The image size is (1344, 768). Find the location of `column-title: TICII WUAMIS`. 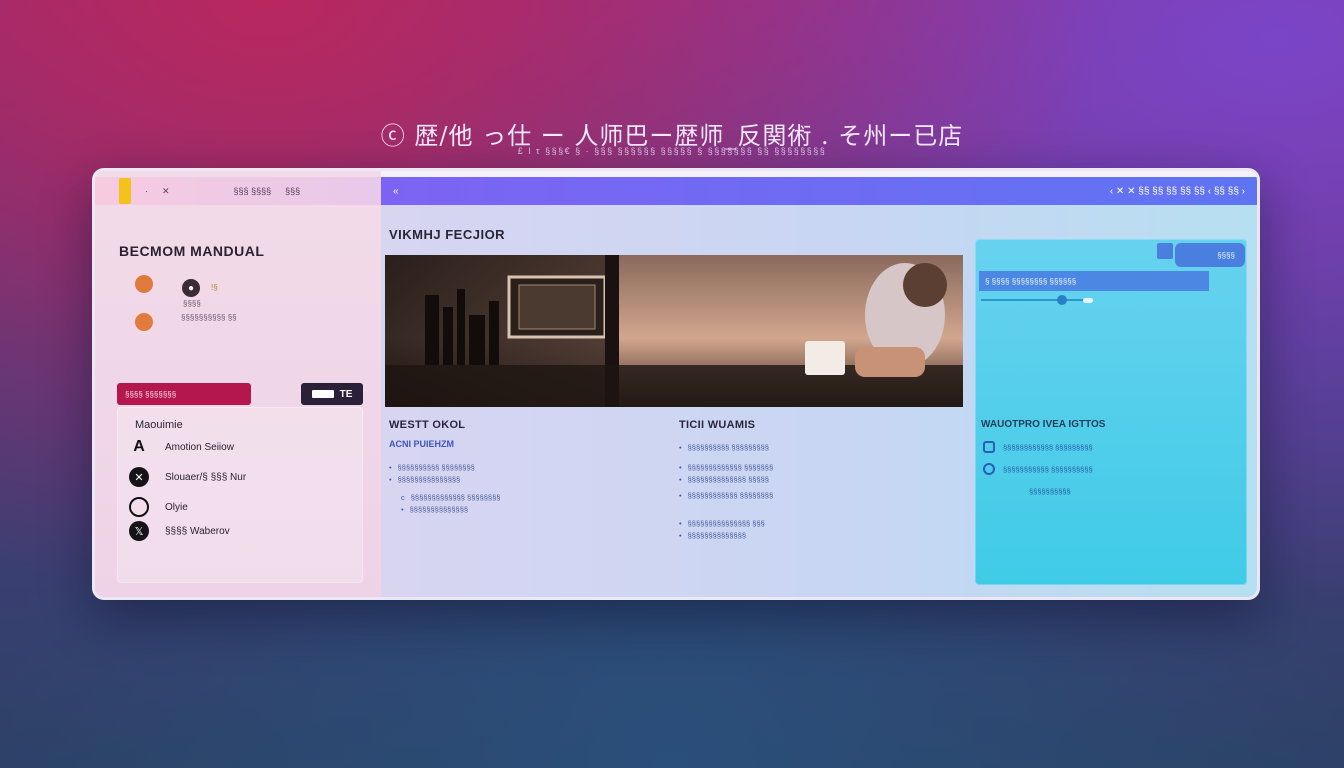

column-title: TICII WUAMIS is located at coordinates (717, 425).